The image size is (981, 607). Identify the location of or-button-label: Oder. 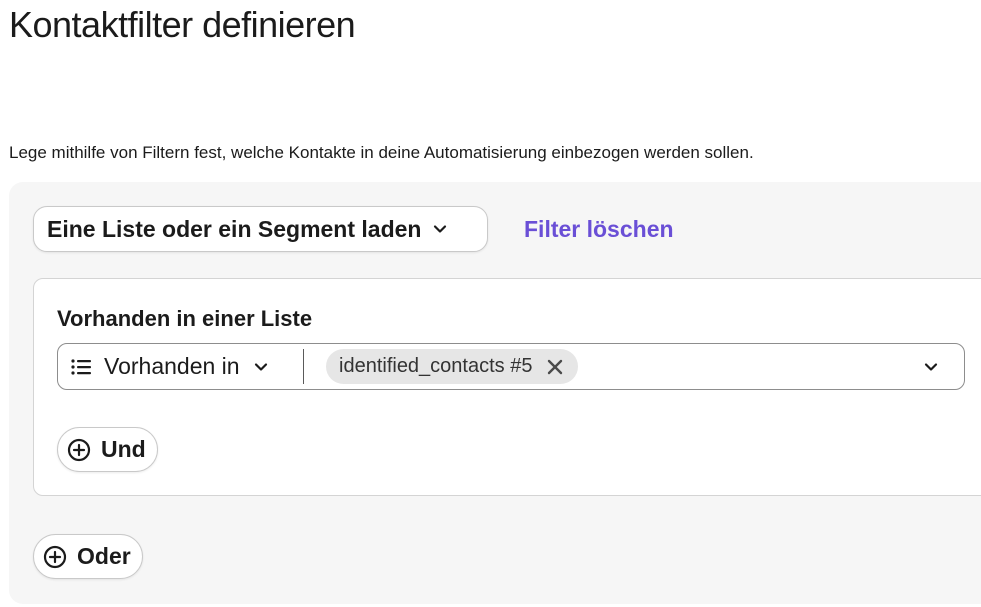
(104, 556).